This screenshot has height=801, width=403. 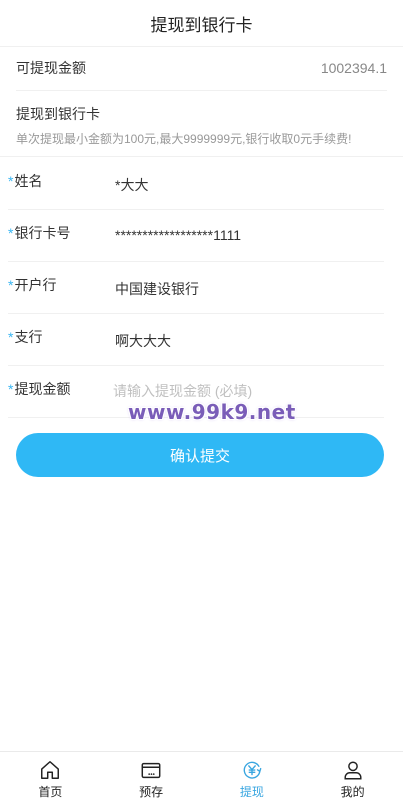 What do you see at coordinates (42, 233) in the screenshot?
I see `card-number-label: 银行卡号` at bounding box center [42, 233].